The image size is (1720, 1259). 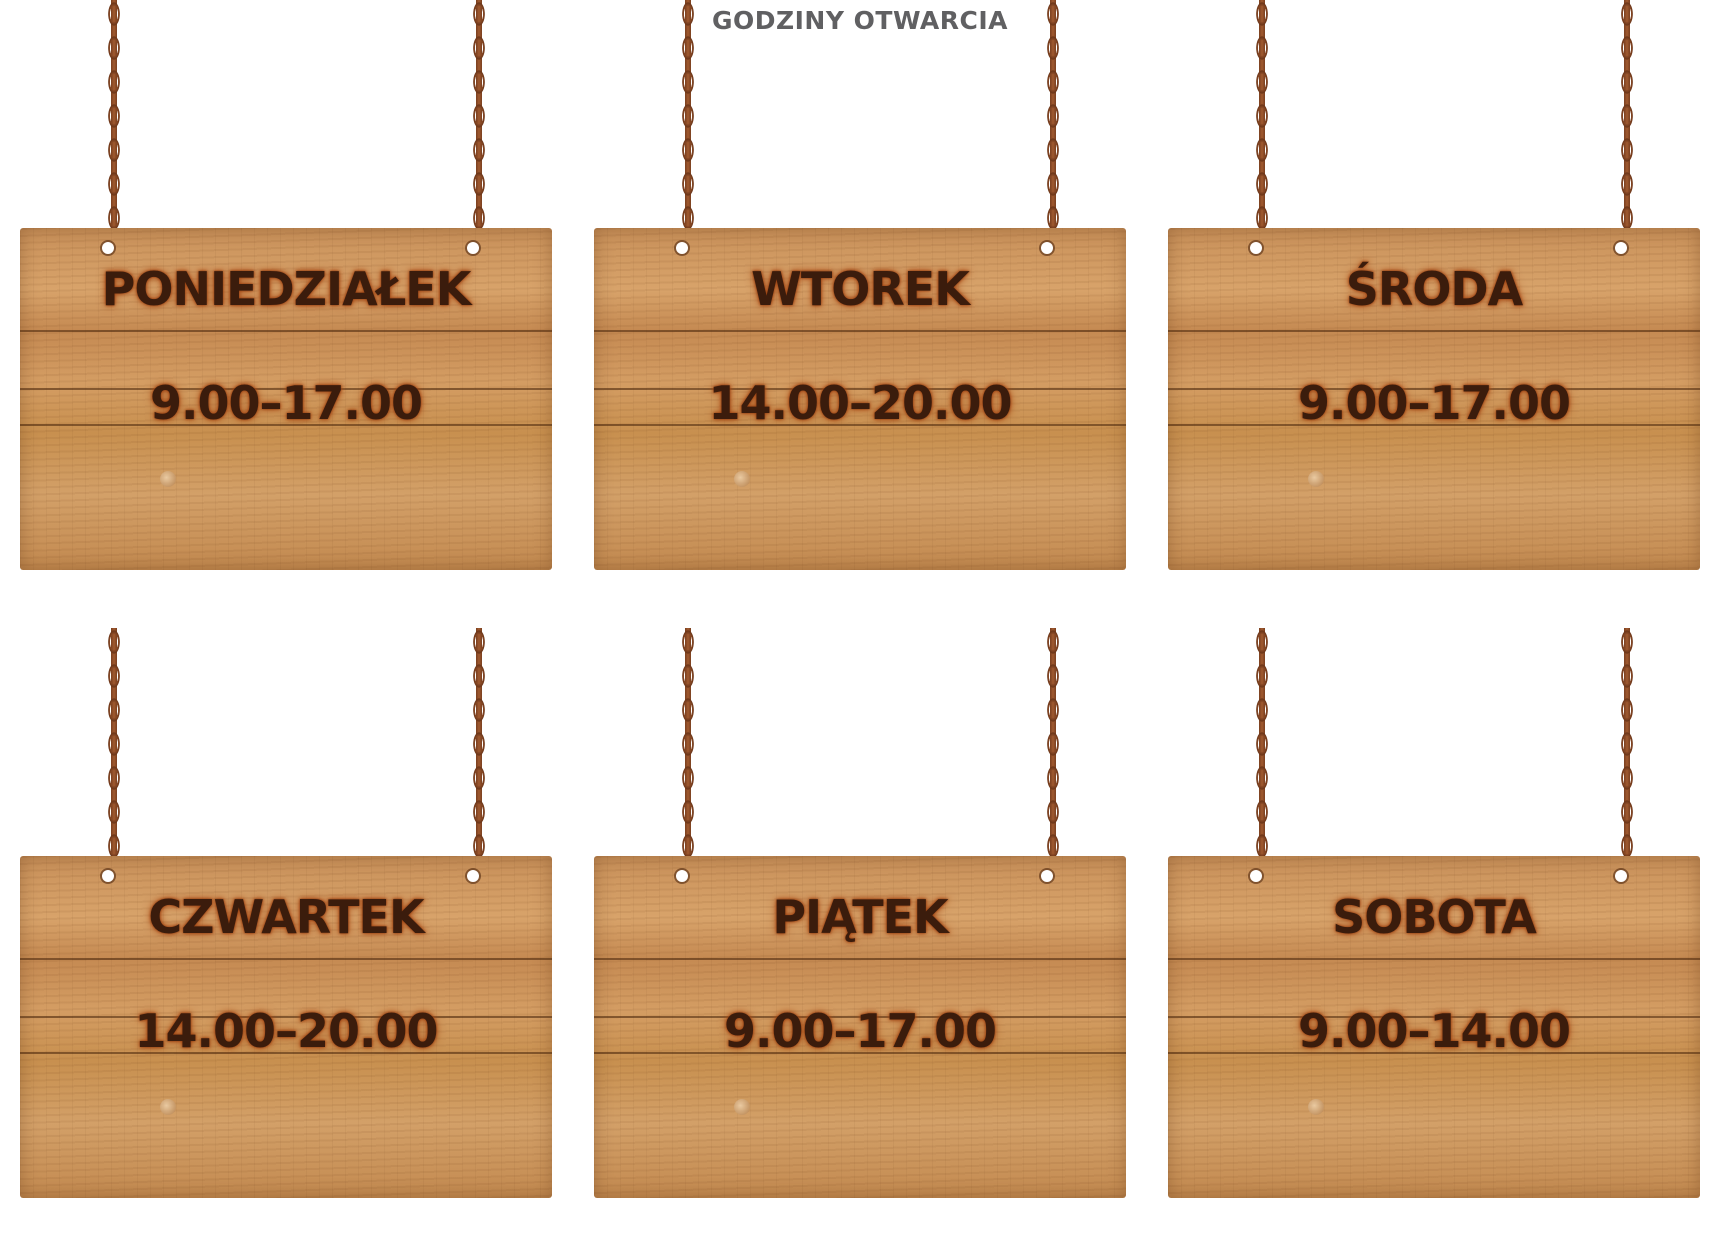 I want to click on wooden-board: SOBOTA 9.00–14.00, so click(x=1434, y=1027).